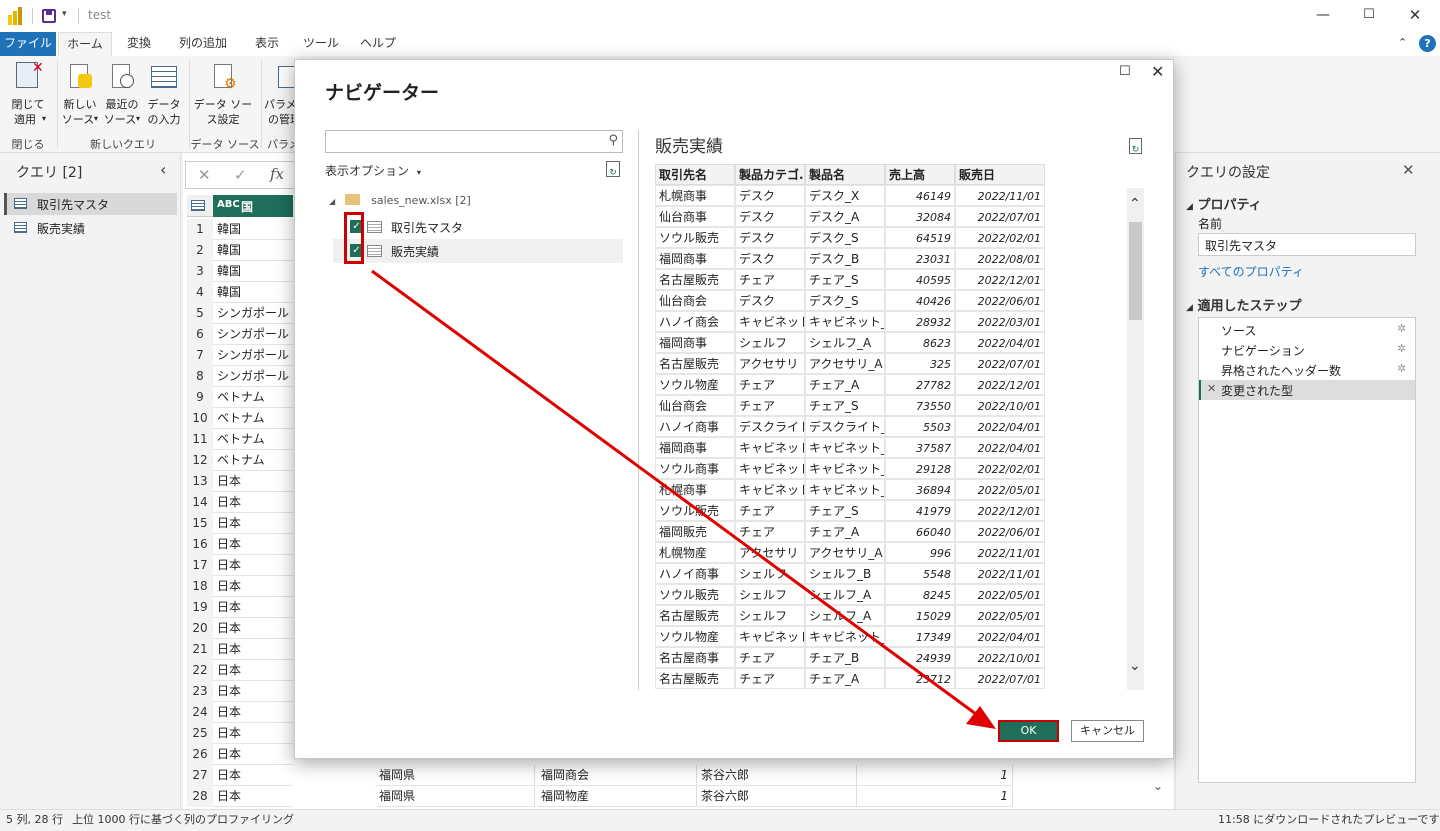  Describe the element at coordinates (279, 95) in the screenshot. I see `manage-parameters-button: パラメー の管理` at that location.